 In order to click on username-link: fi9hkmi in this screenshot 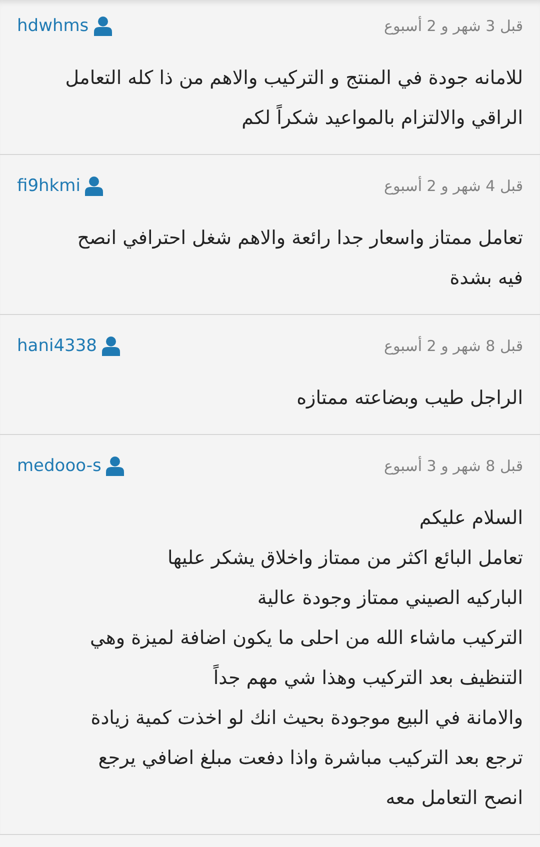, I will do `click(48, 186)`.